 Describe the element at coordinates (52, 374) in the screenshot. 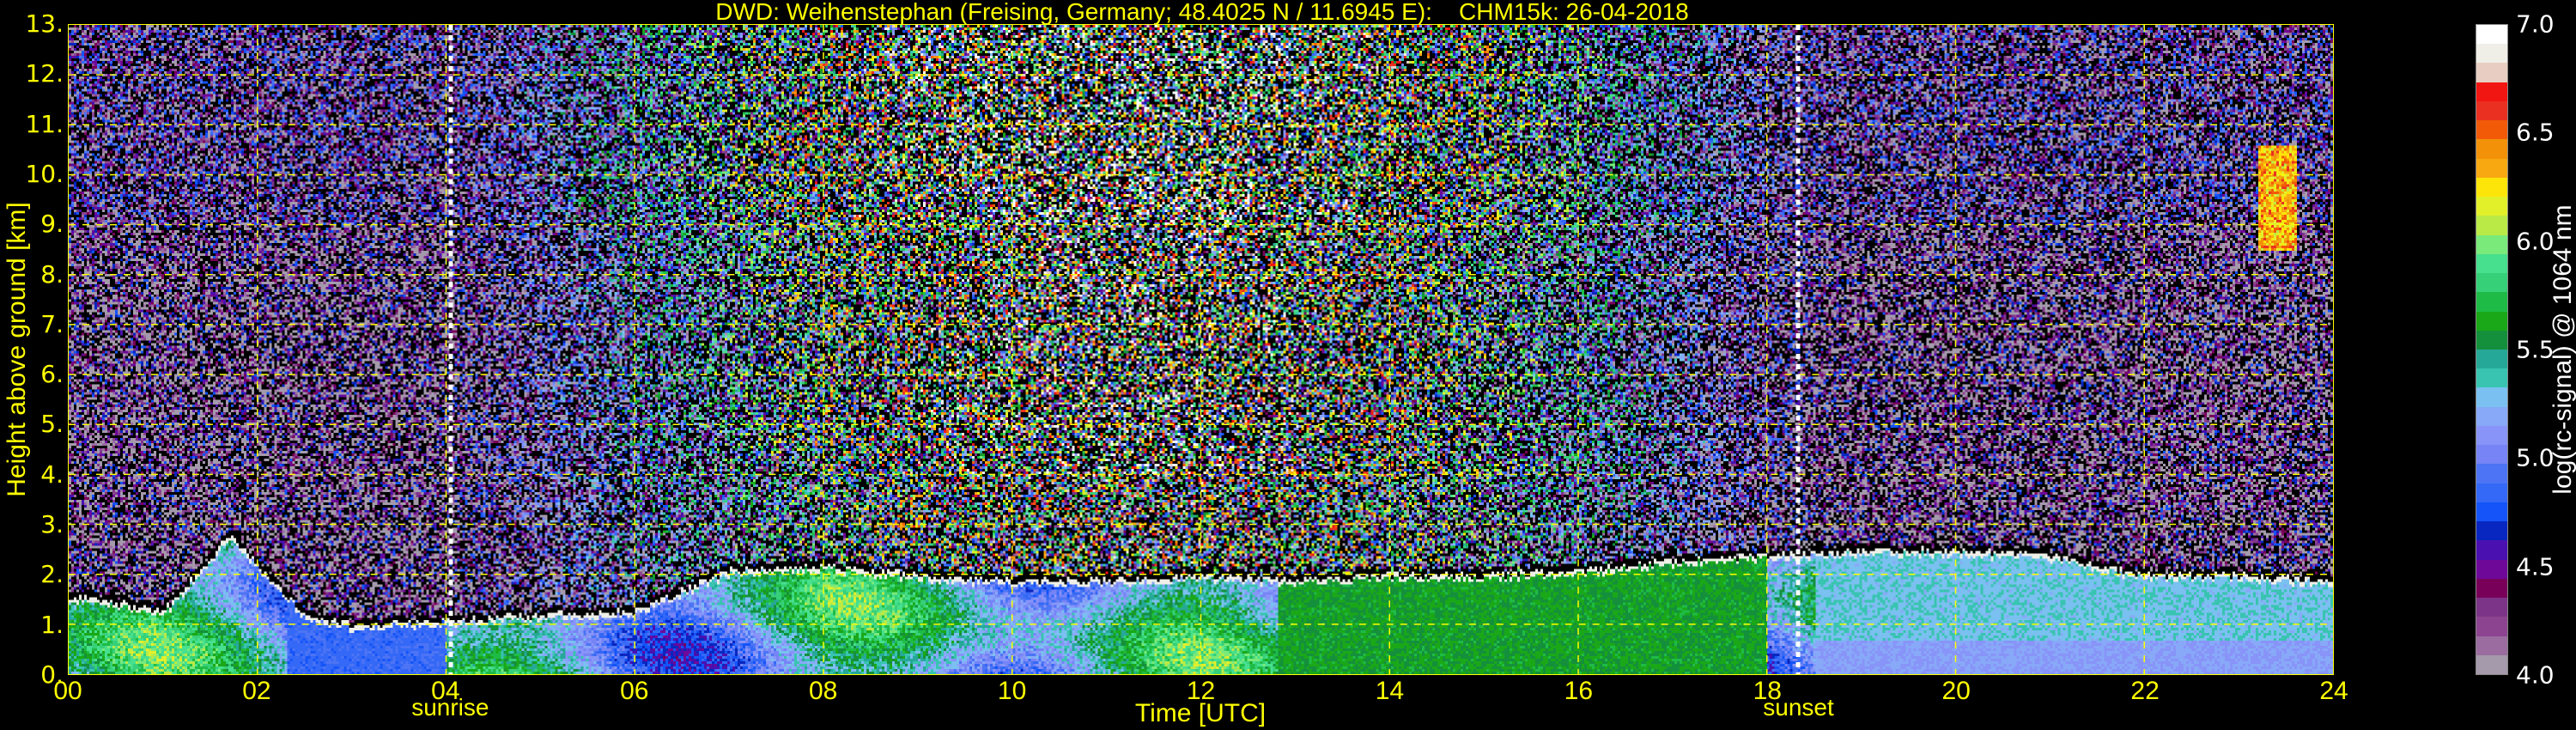

I see `y-tick-label: 6.` at that location.